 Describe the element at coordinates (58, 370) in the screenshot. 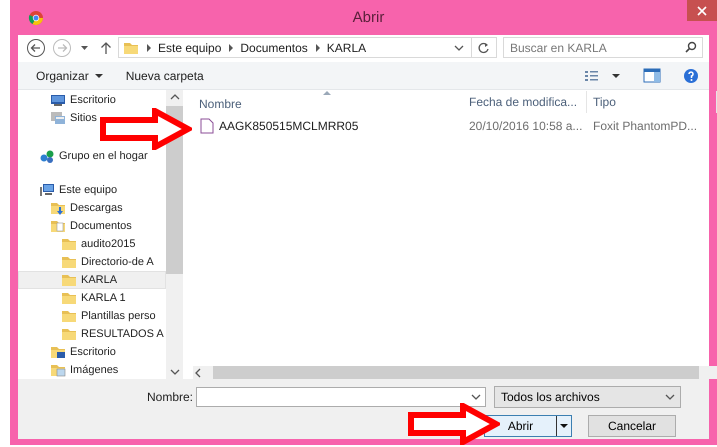

I see `pictures-folder-icon` at that location.